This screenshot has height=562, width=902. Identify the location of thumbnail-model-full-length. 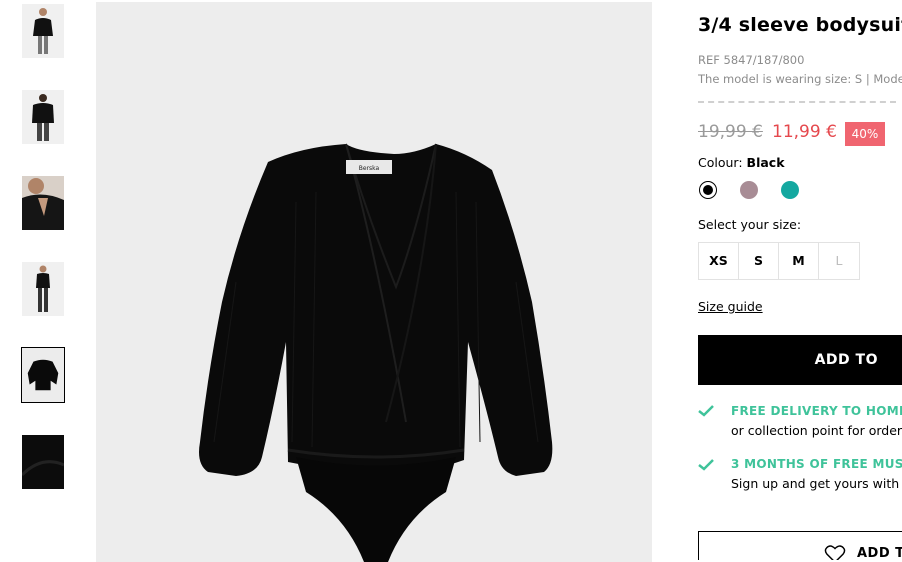
(43, 289).